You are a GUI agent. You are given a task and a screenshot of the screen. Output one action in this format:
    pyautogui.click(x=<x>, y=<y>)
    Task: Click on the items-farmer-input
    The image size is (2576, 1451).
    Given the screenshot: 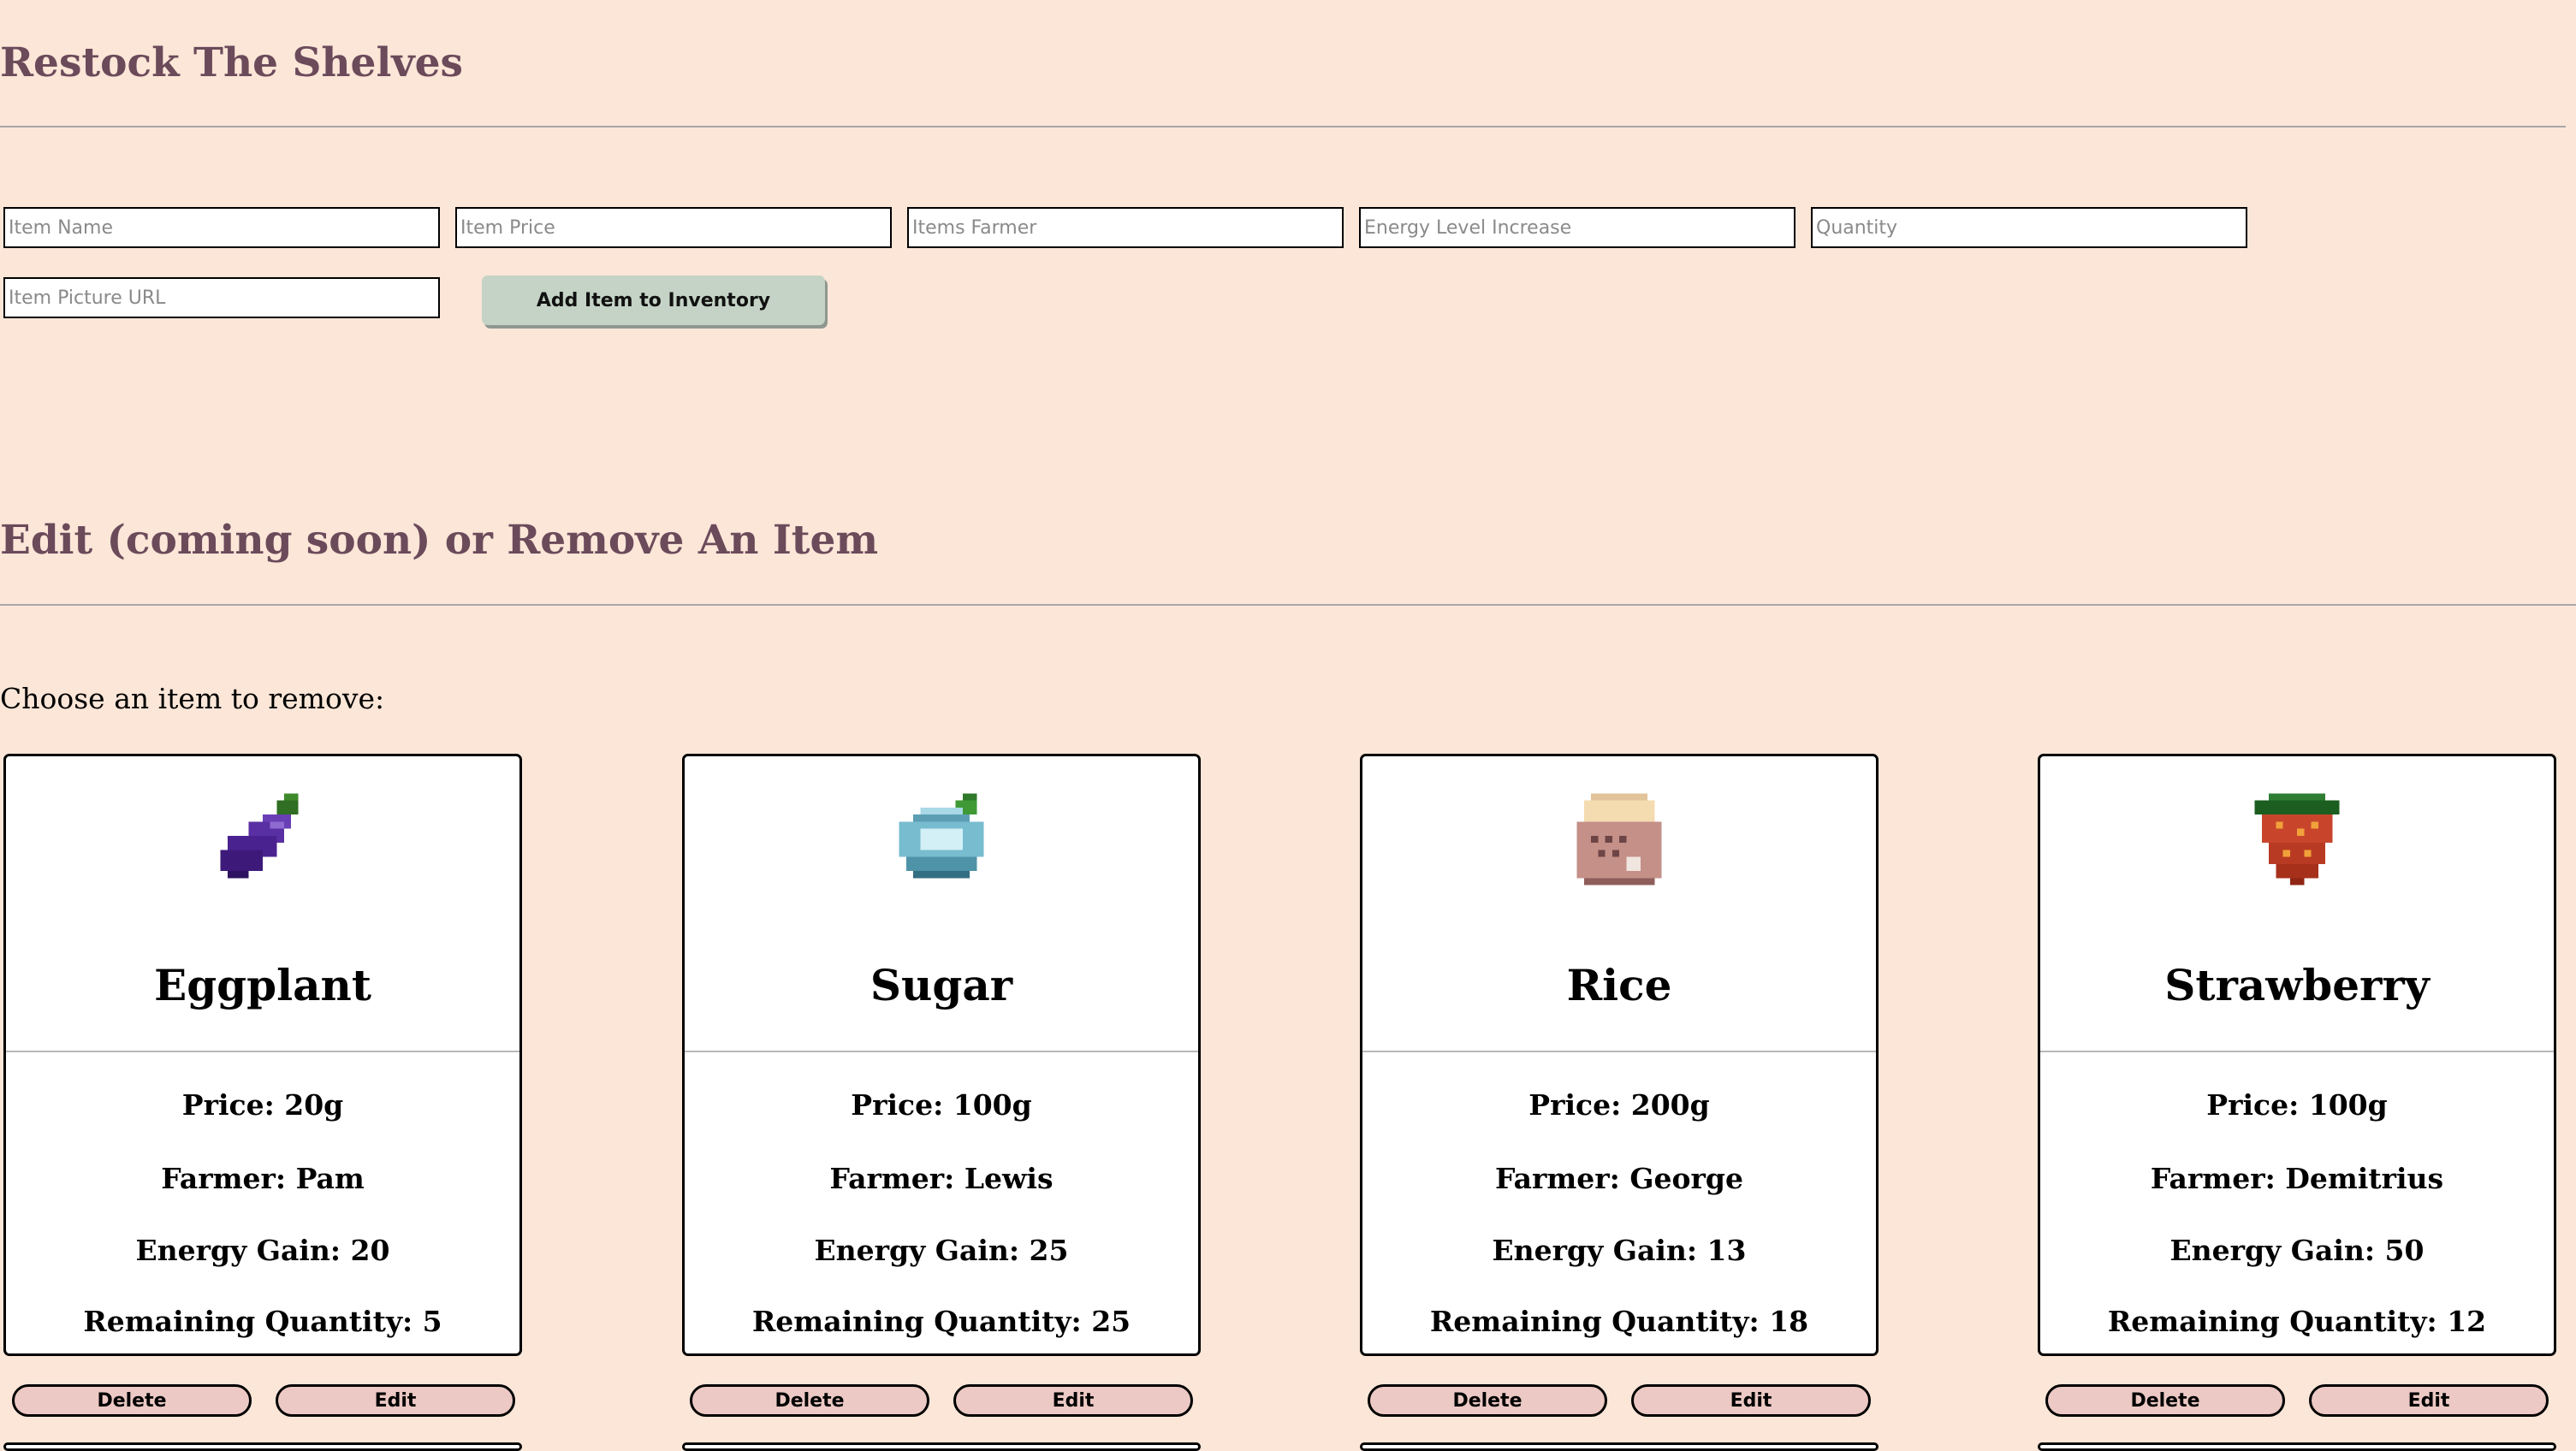 What is the action you would take?
    pyautogui.click(x=1125, y=227)
    